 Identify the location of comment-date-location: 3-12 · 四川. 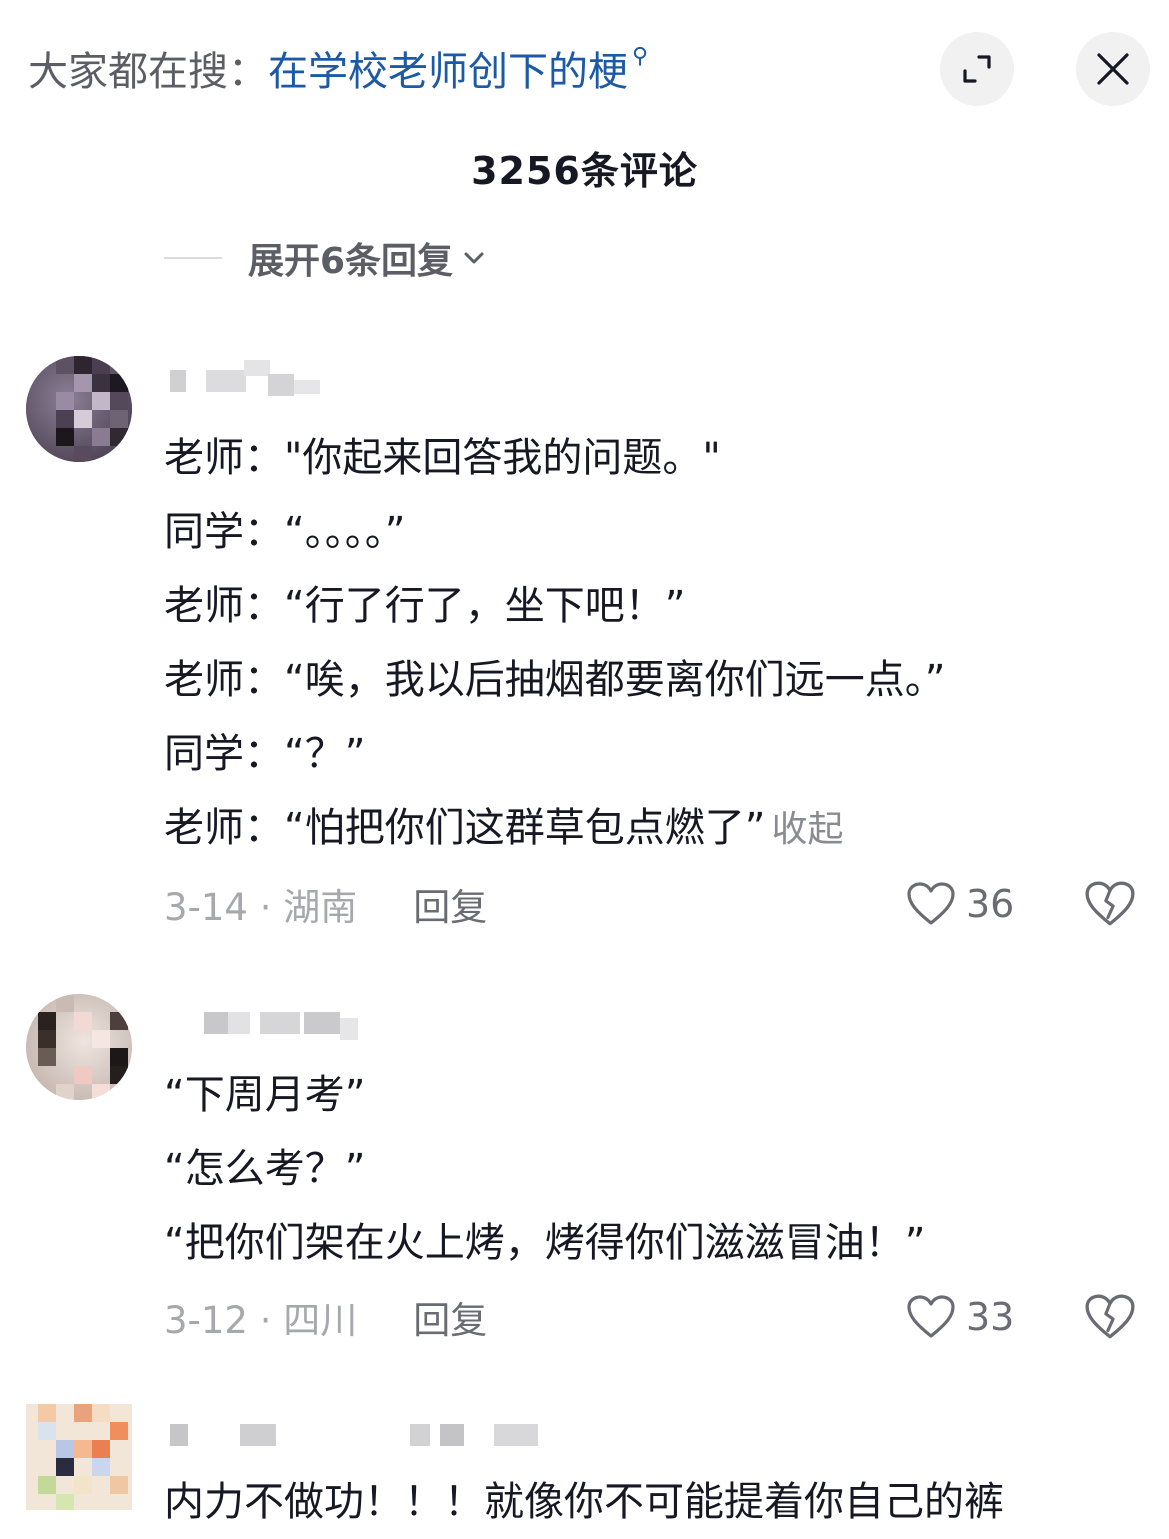
(261, 1320).